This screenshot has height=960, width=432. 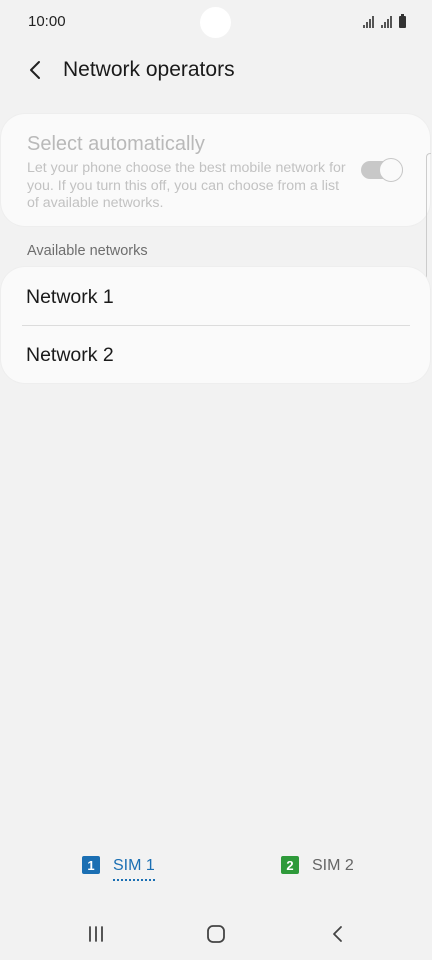 What do you see at coordinates (134, 869) in the screenshot?
I see `sim-1-label: SIM 1` at bounding box center [134, 869].